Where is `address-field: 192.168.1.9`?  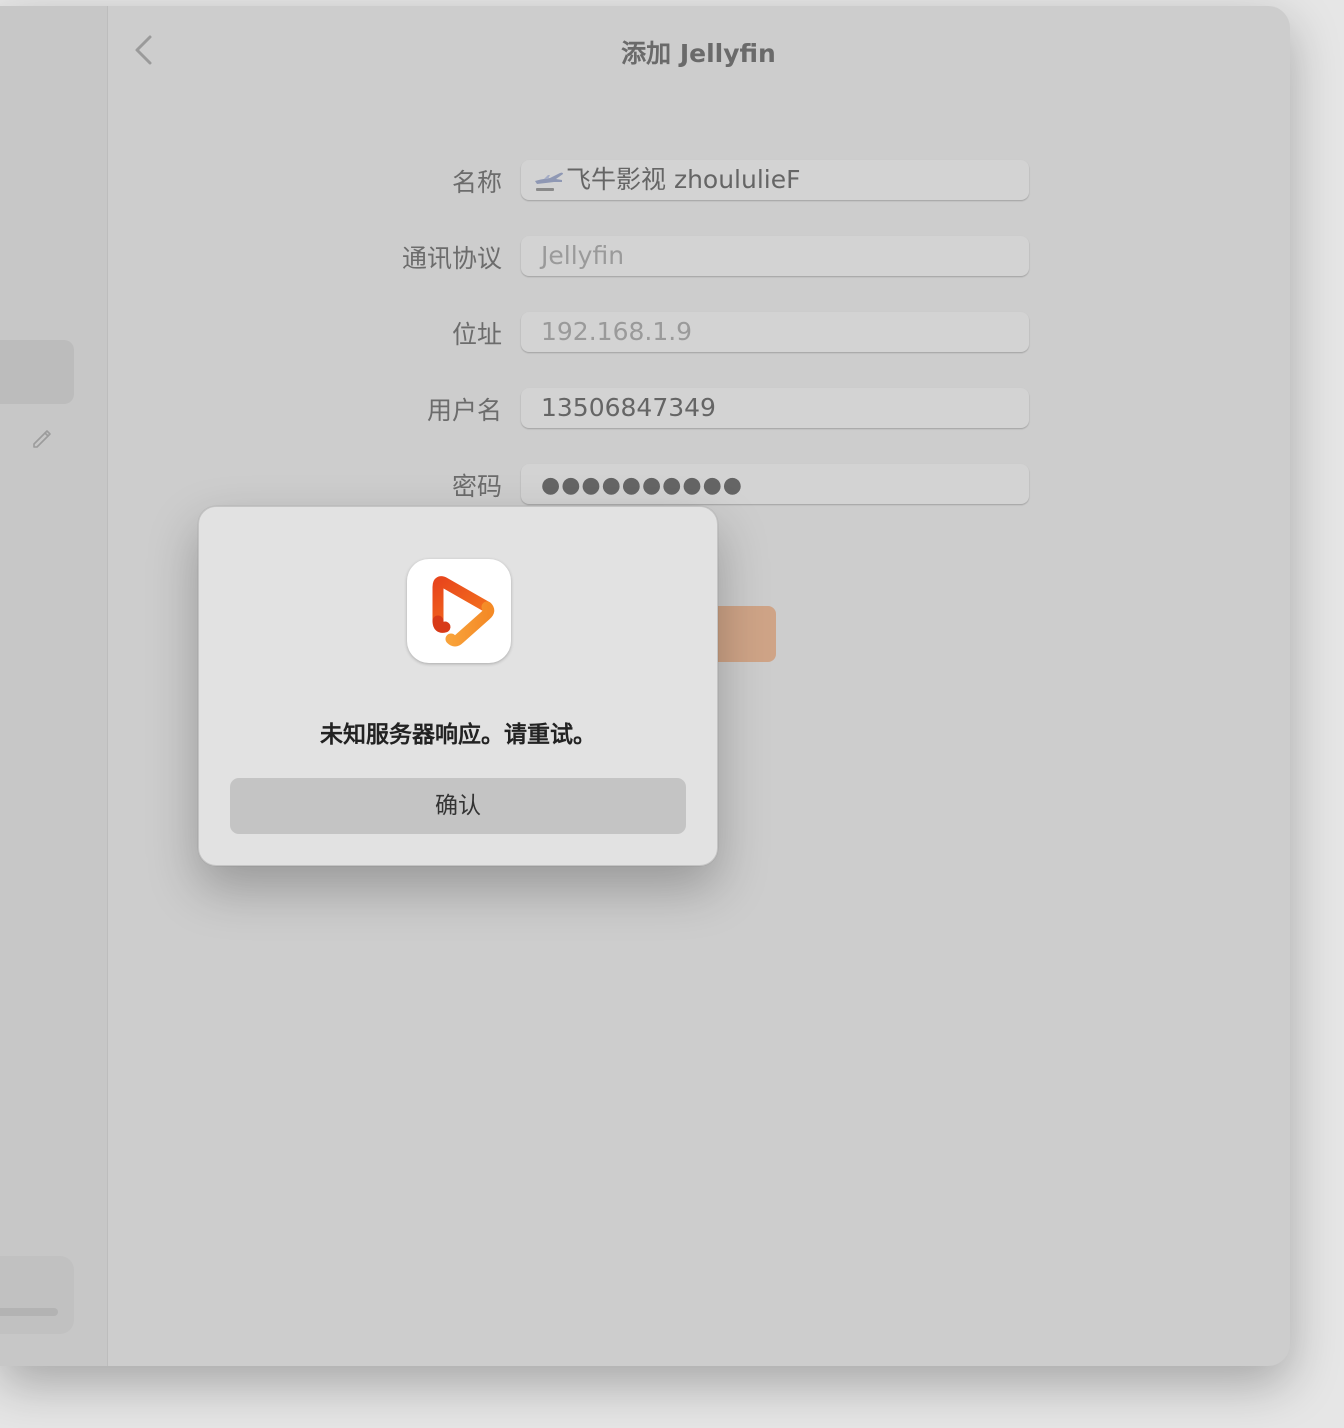 address-field: 192.168.1.9 is located at coordinates (775, 332).